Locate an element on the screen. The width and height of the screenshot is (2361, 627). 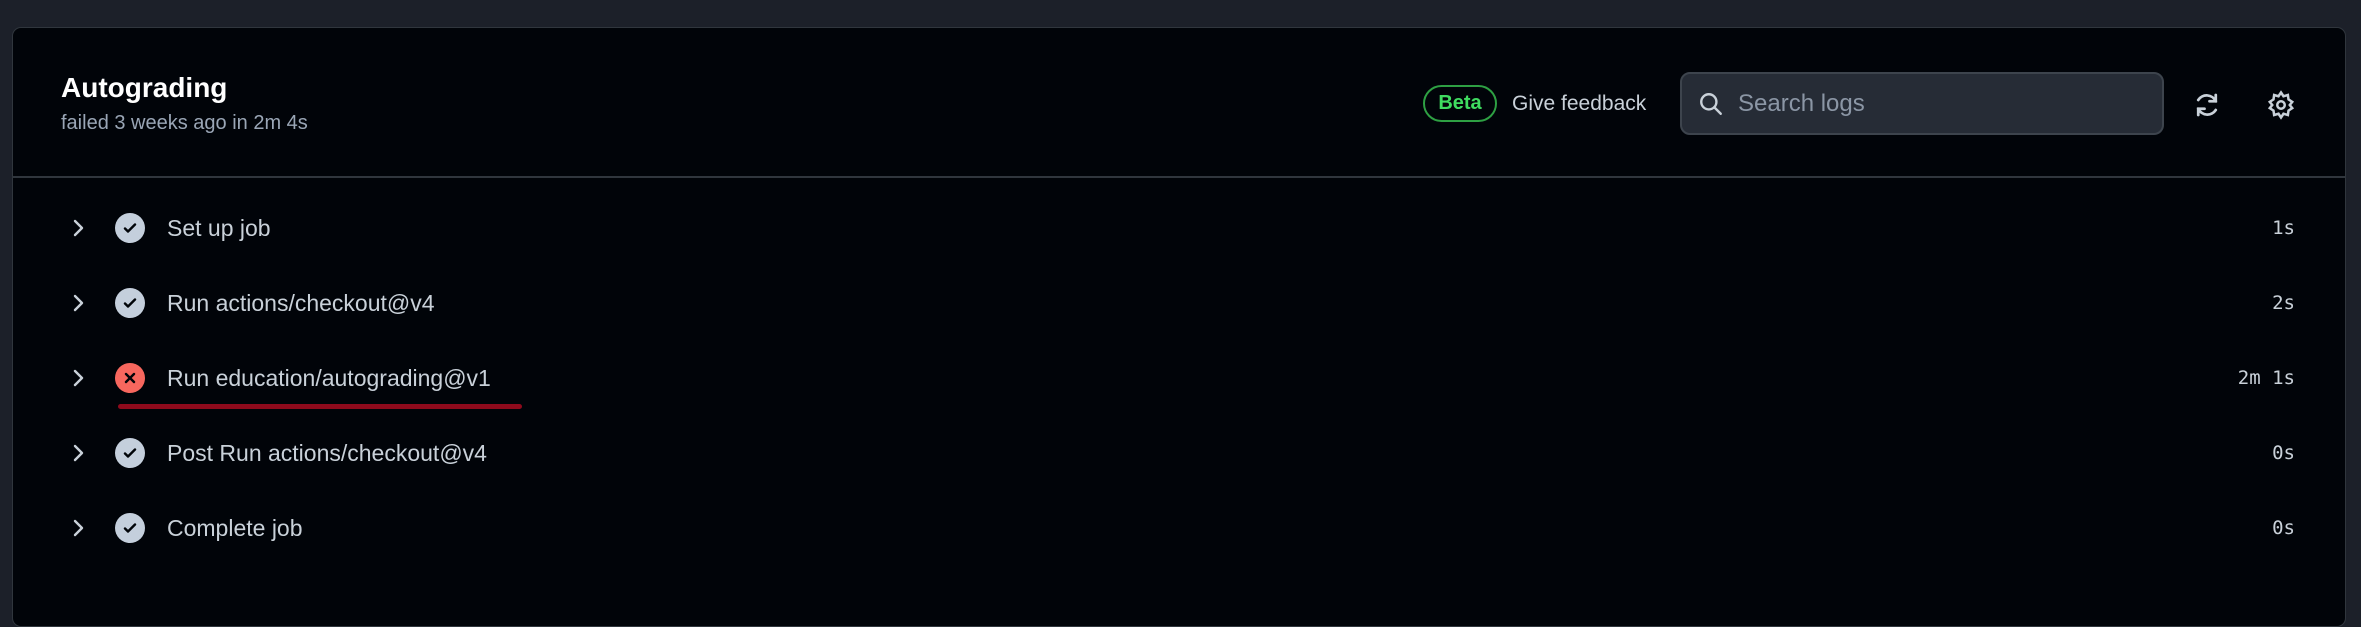
step-row: Set up job 1s is located at coordinates (1179, 228).